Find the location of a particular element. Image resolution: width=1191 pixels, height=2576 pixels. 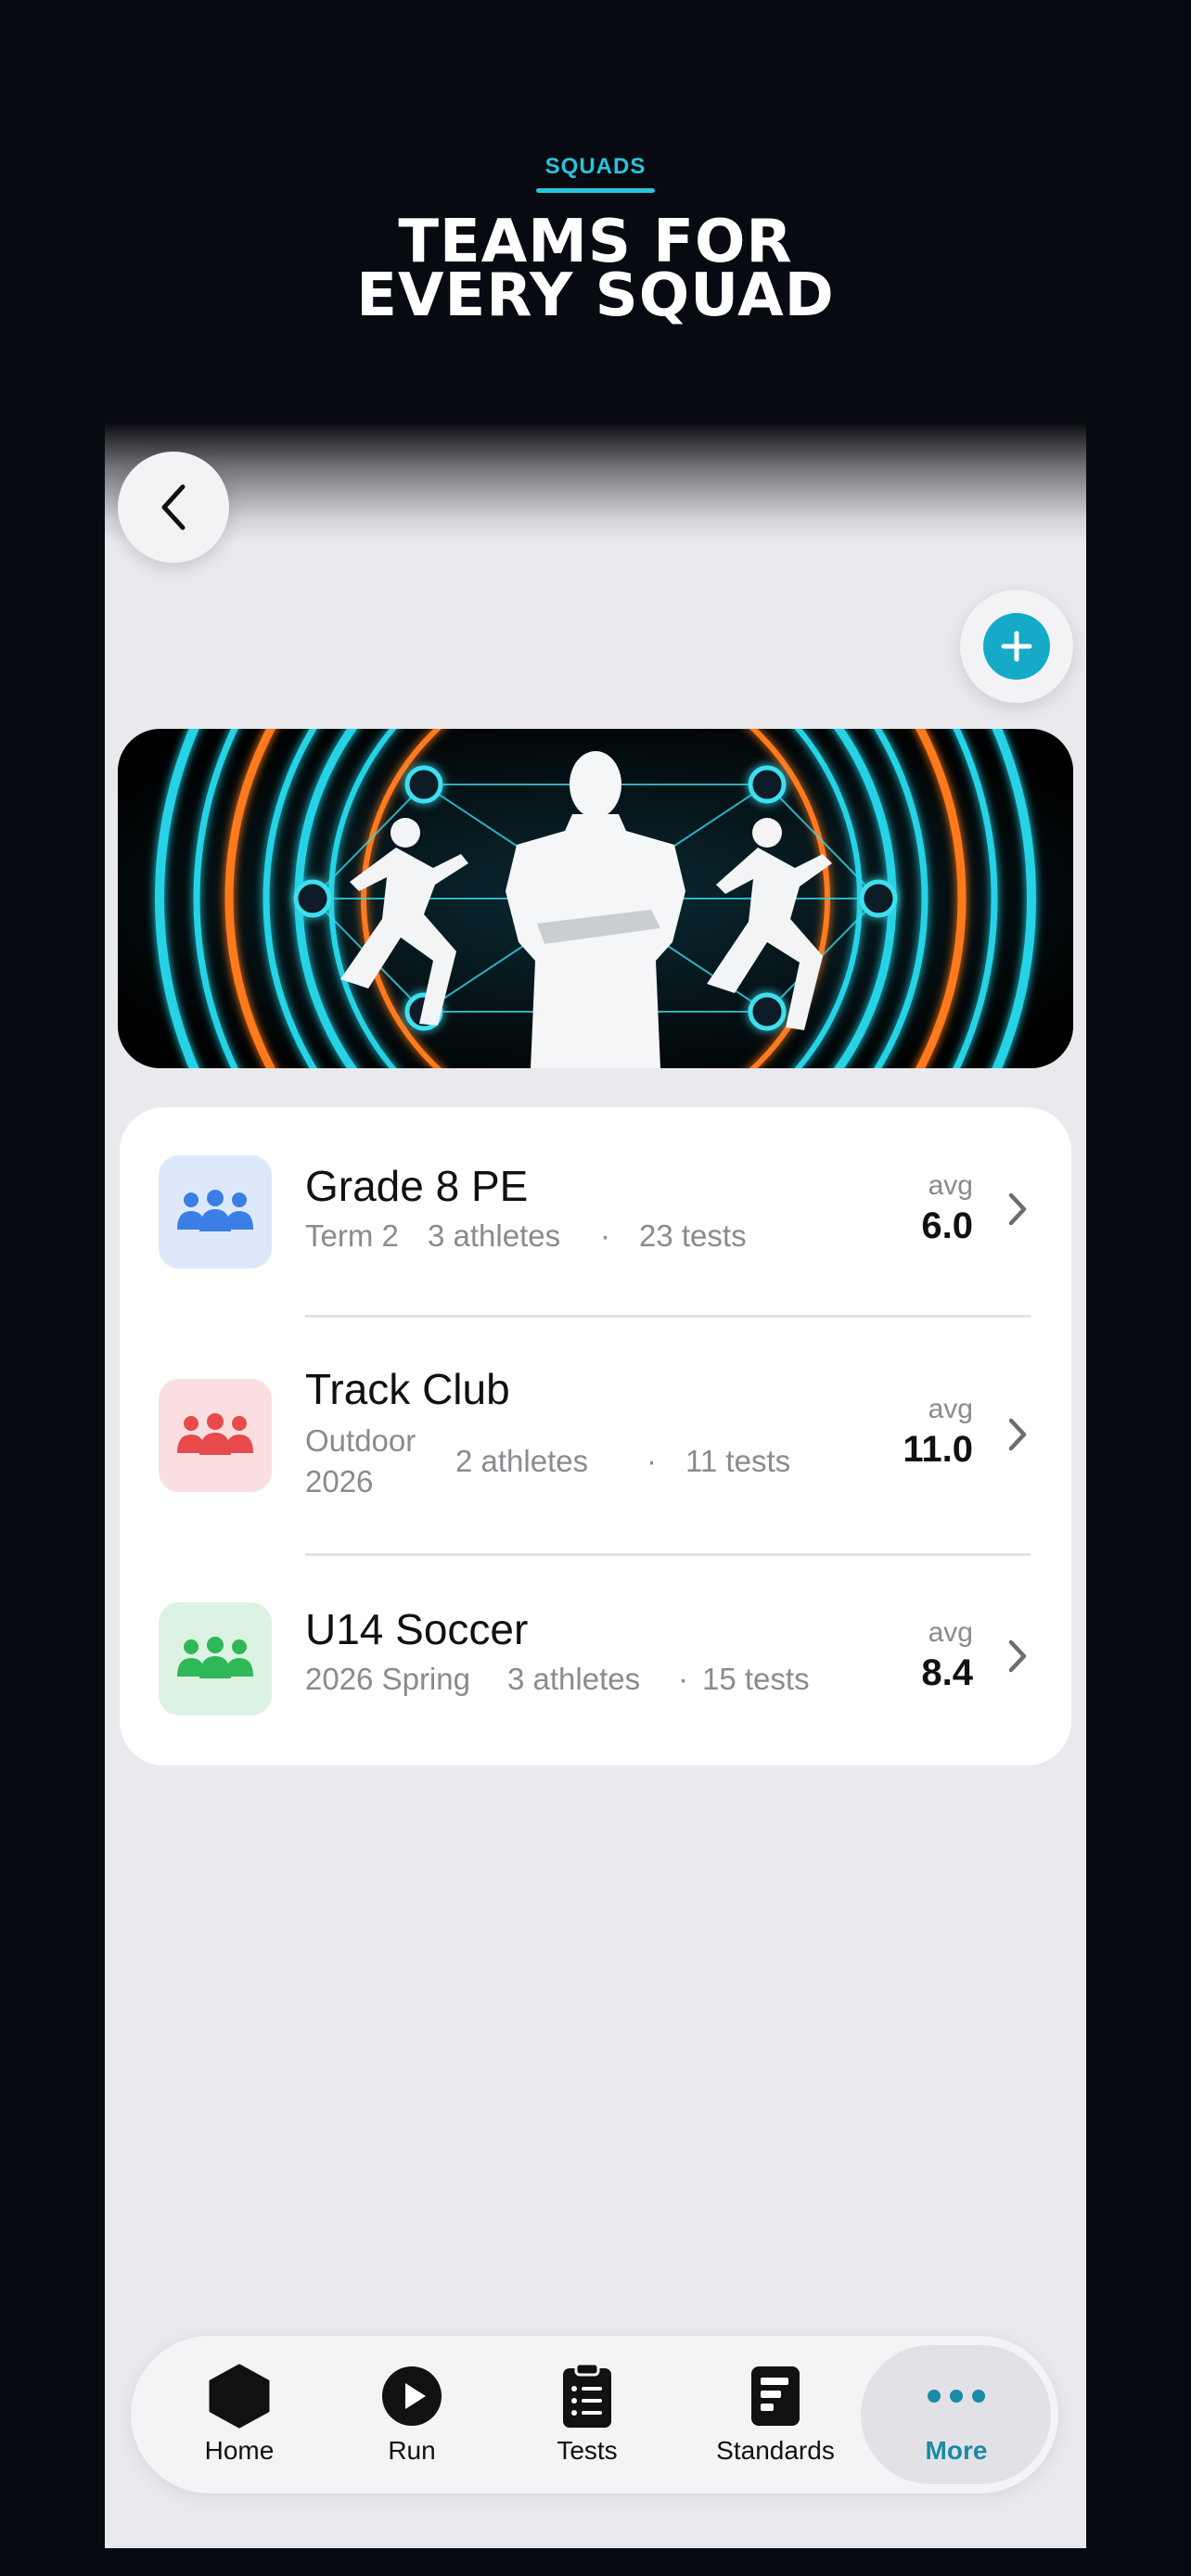

team-season-line-2: 2026 is located at coordinates (339, 1481).